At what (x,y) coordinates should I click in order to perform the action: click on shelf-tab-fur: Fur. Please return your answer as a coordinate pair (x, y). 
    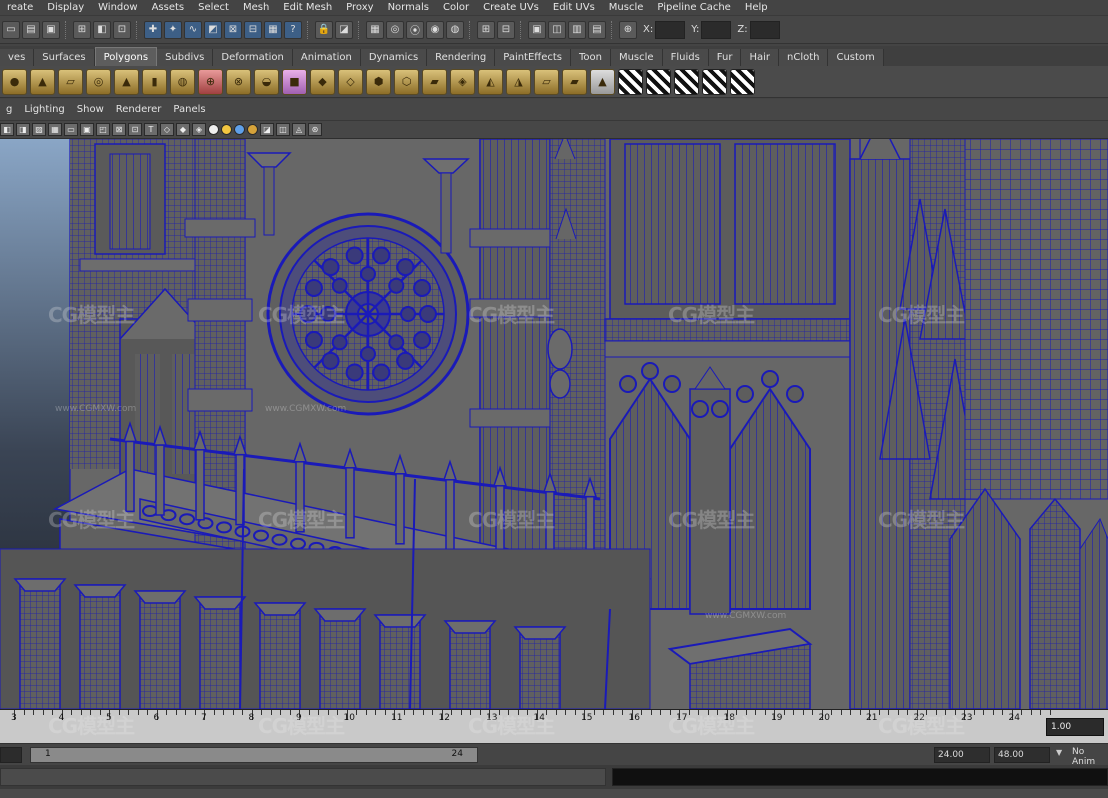
    Looking at the image, I should click on (725, 57).